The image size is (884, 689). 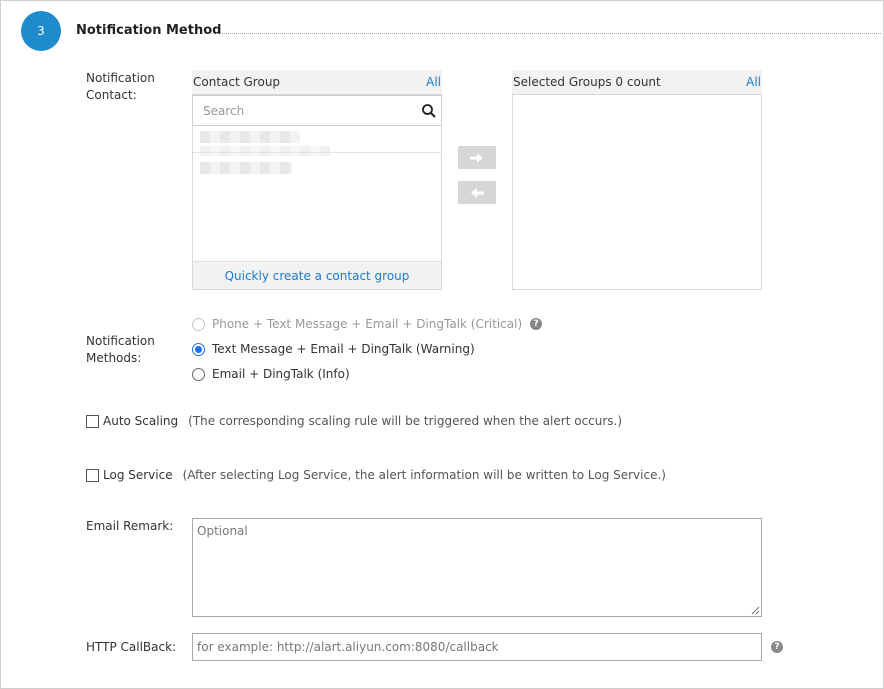 I want to click on arrow-left-icon, so click(x=477, y=192).